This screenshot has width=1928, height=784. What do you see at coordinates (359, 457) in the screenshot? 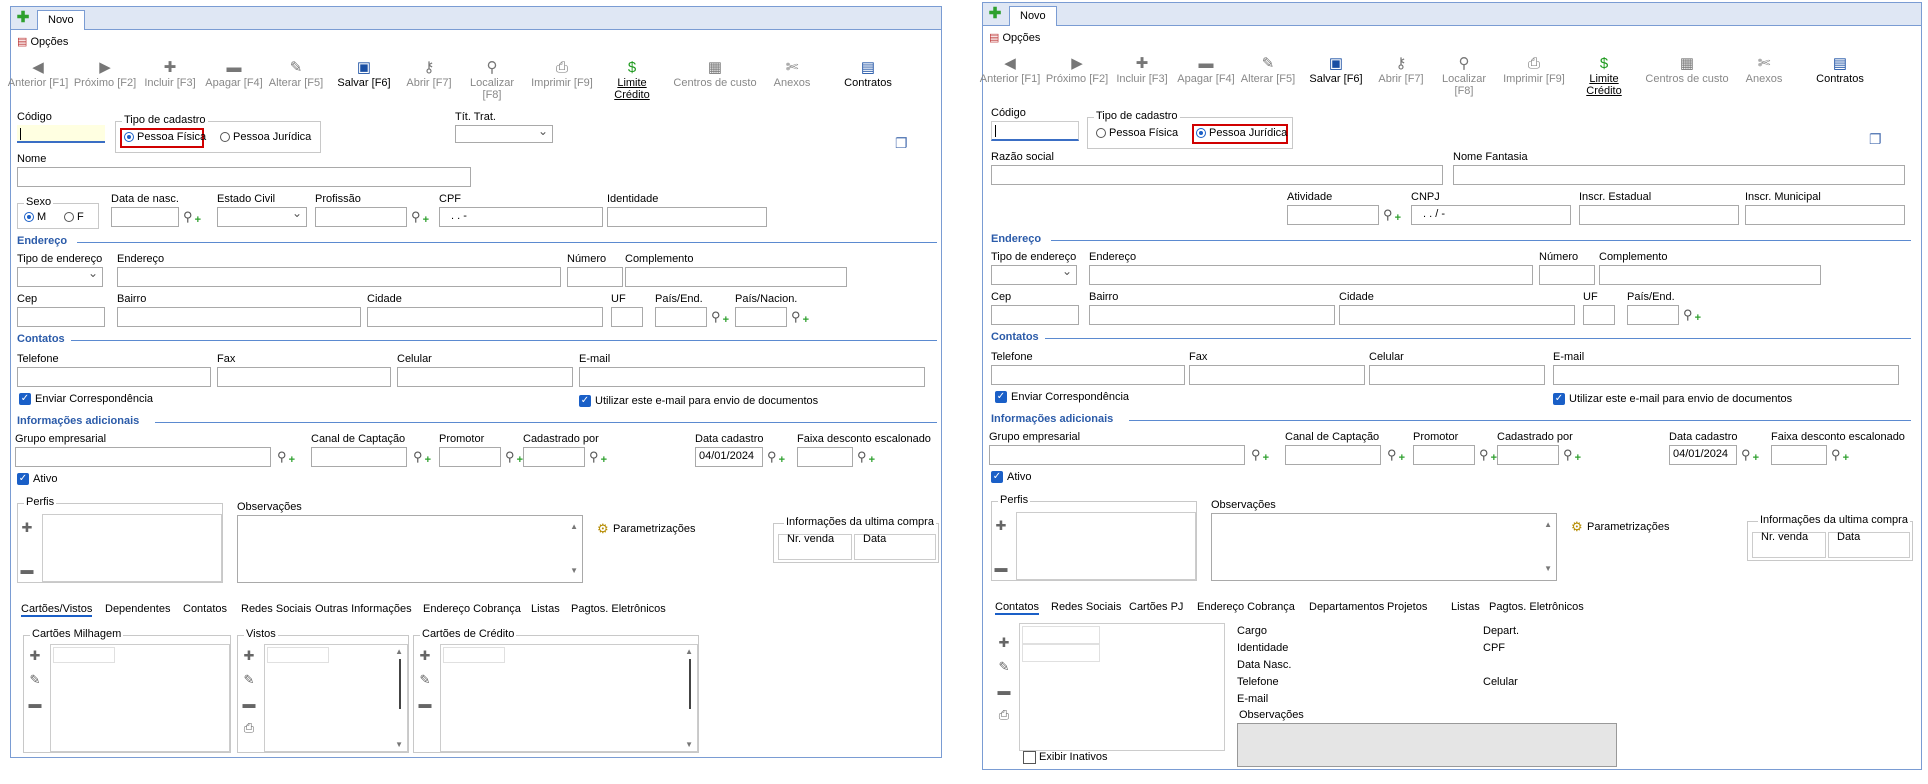
I see `canal-captacao-input` at bounding box center [359, 457].